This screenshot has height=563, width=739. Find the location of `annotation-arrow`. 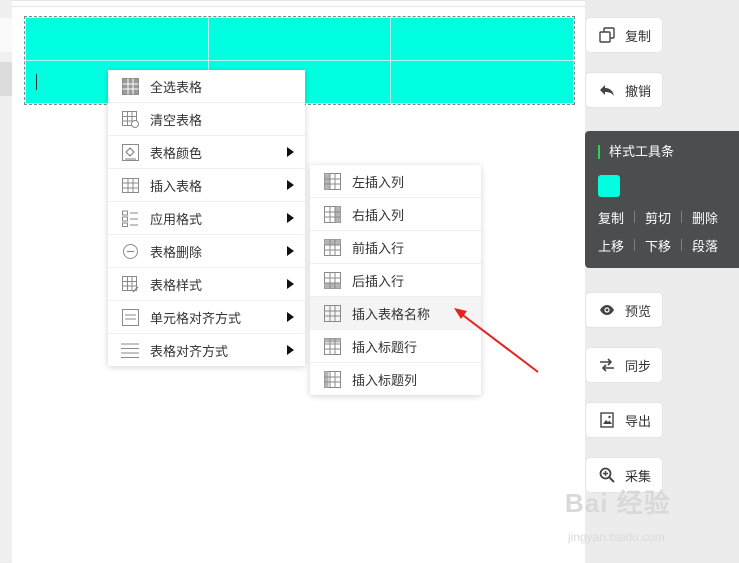

annotation-arrow is located at coordinates (496, 340).